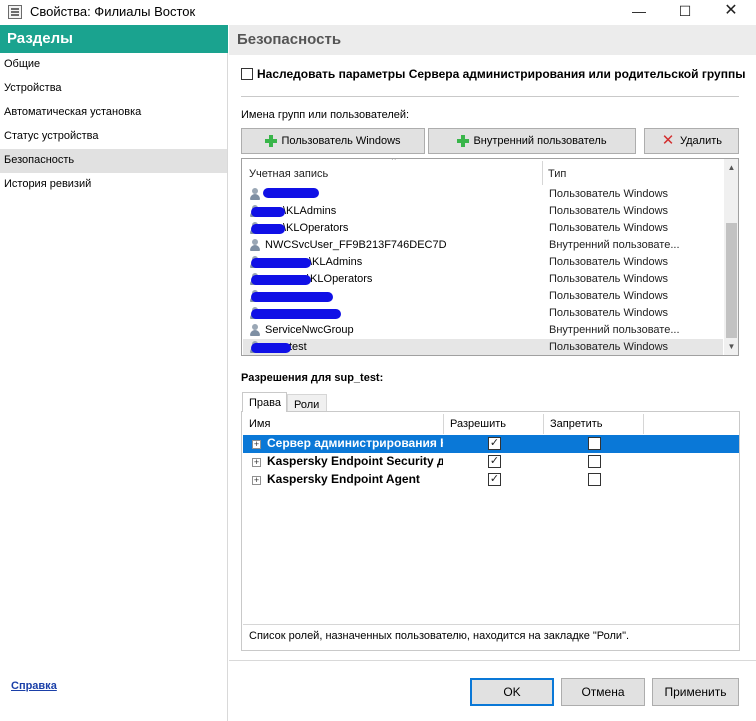 The height and width of the screenshot is (721, 756). What do you see at coordinates (512, 692) in the screenshot?
I see `ok-button: OK` at bounding box center [512, 692].